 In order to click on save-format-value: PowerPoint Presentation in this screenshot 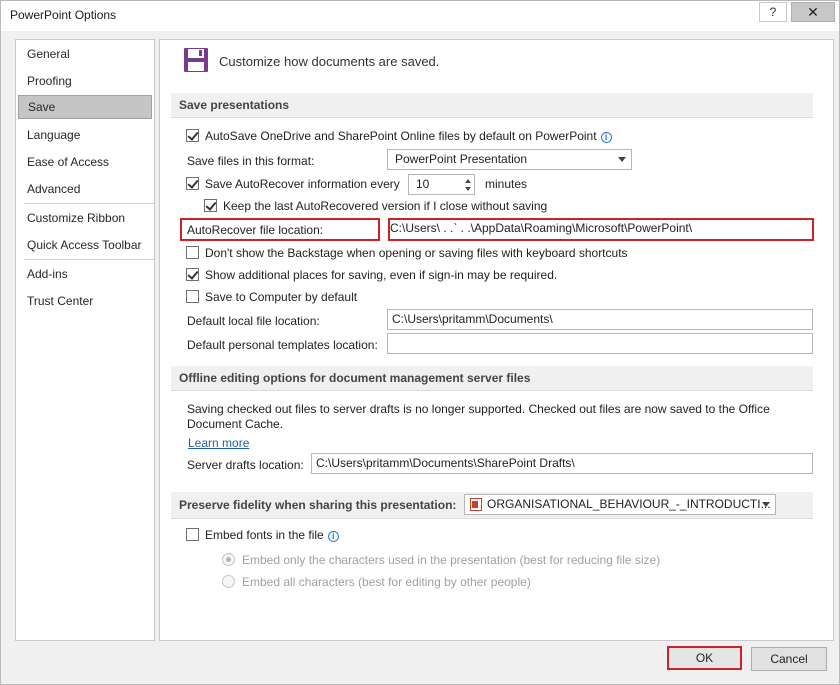, I will do `click(461, 159)`.